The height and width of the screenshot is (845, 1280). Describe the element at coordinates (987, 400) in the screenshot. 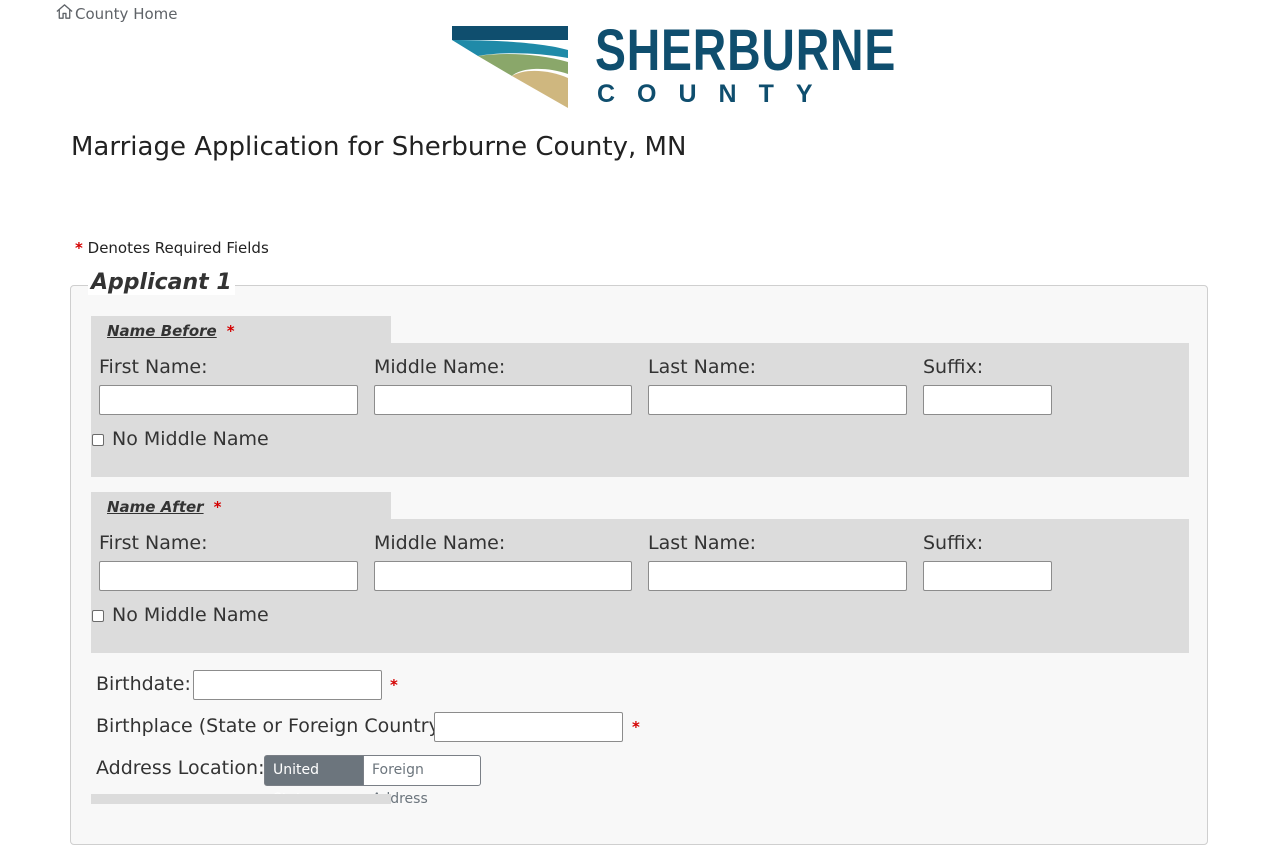

I see `name-before-suffix-input` at that location.